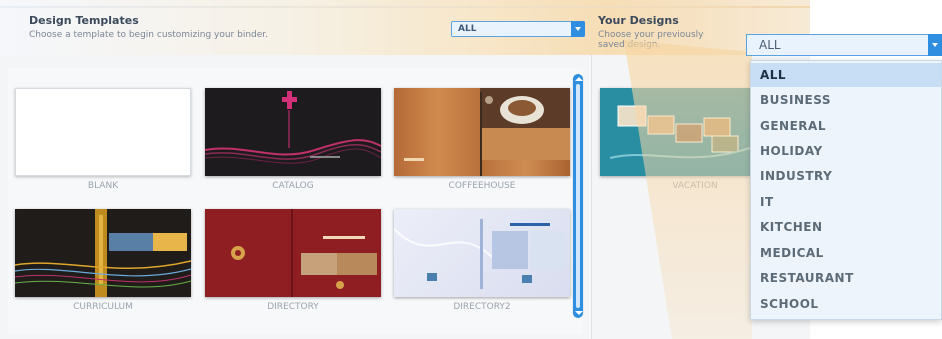 This screenshot has height=339, width=942. Describe the element at coordinates (844, 45) in the screenshot. I see `category-select: ALL` at that location.